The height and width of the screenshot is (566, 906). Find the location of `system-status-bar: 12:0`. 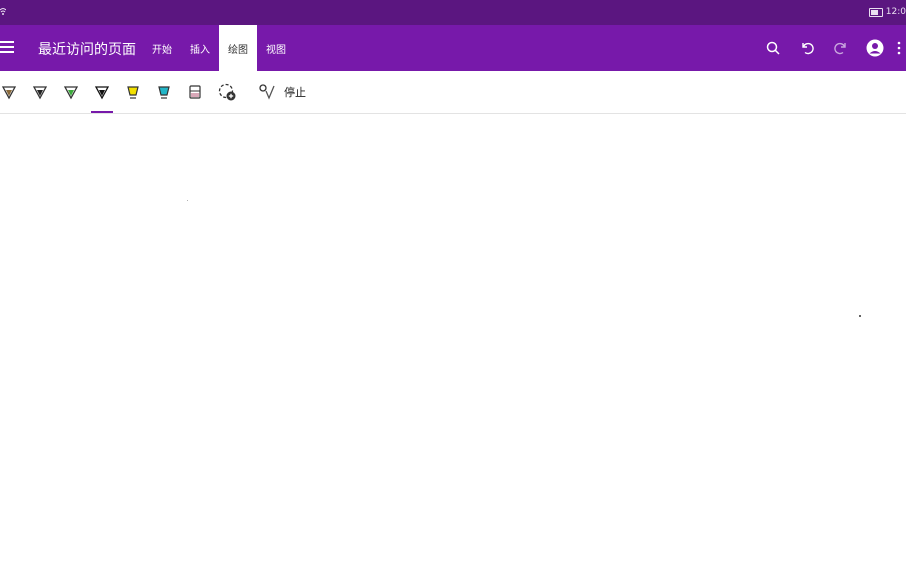

system-status-bar: 12:0 is located at coordinates (453, 12).